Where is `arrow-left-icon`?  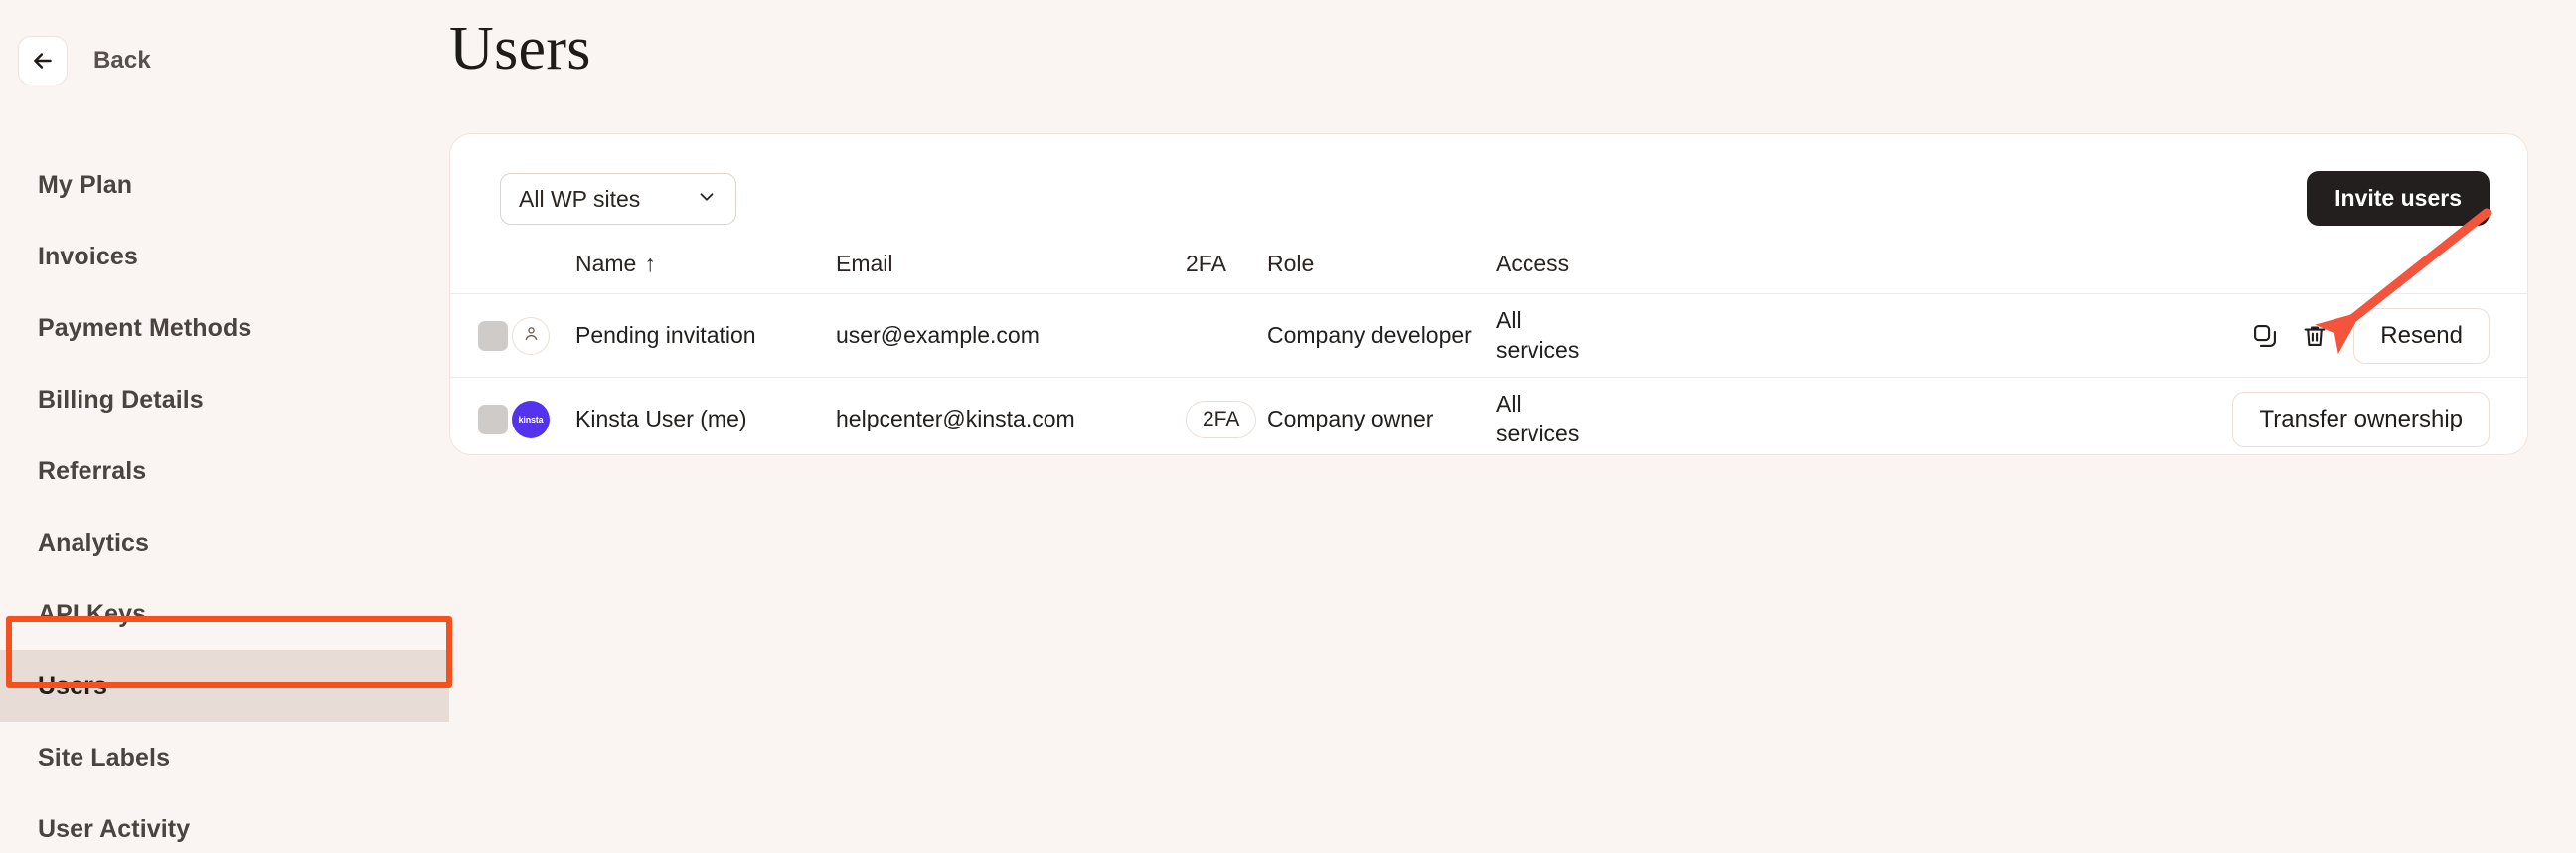 arrow-left-icon is located at coordinates (43, 61).